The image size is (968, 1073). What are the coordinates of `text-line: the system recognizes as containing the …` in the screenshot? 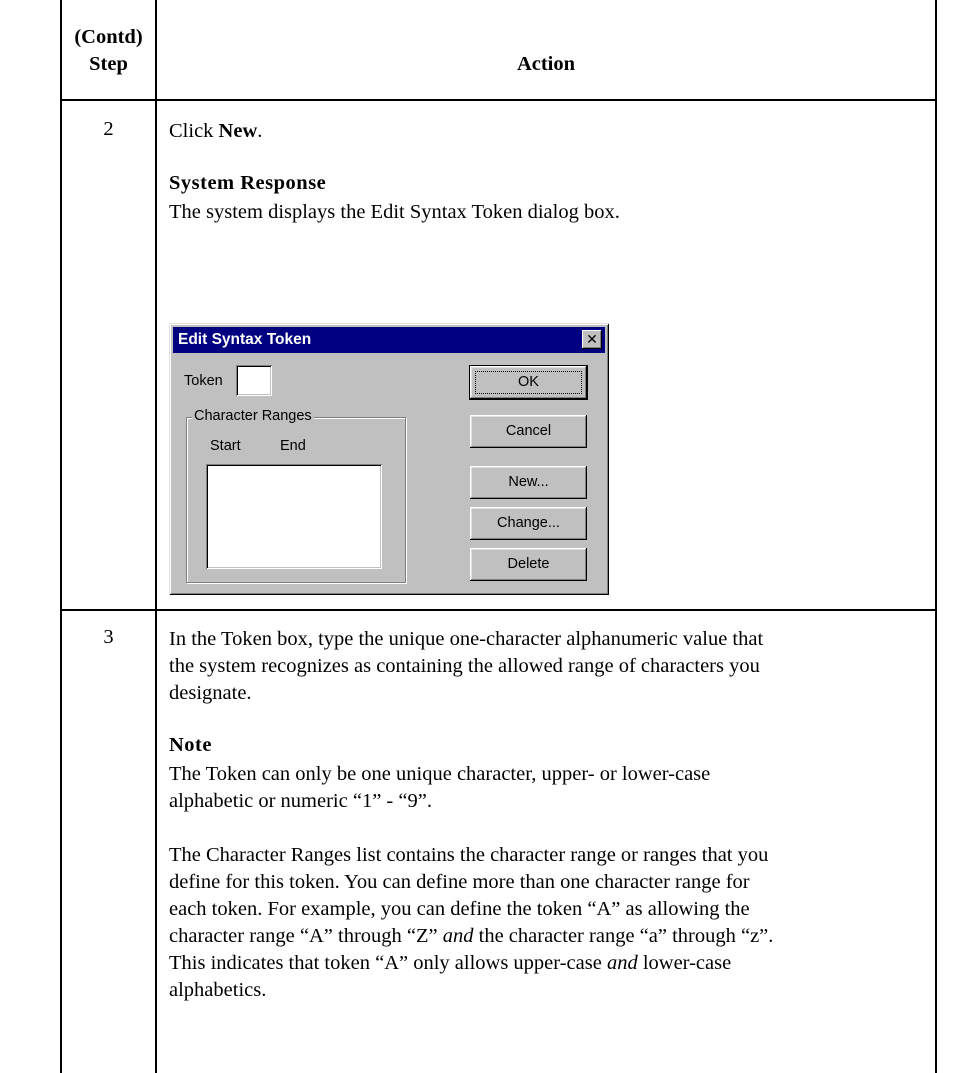 It's located at (464, 666).